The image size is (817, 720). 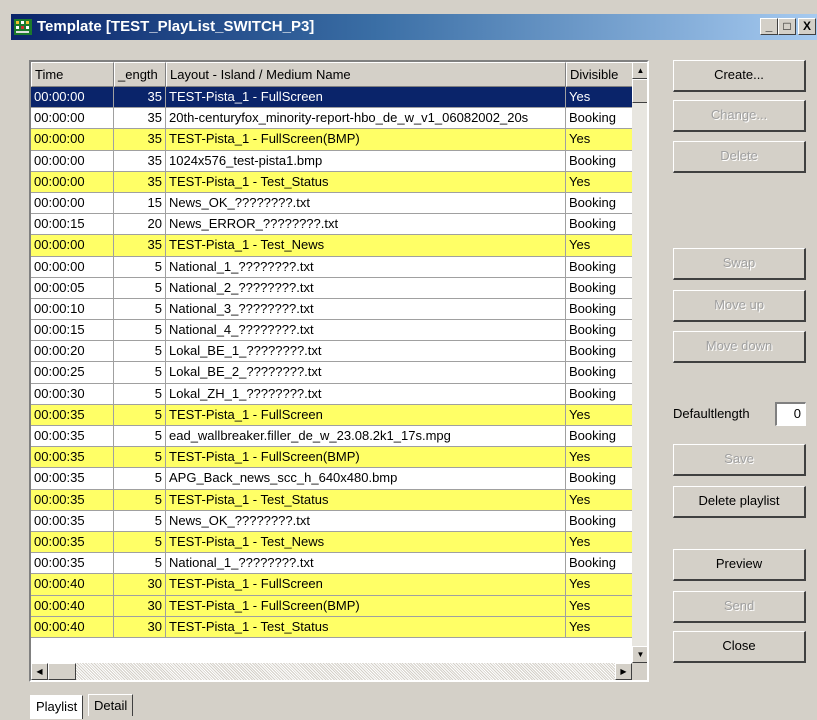 I want to click on row-time: 00:00:30, so click(x=72, y=393).